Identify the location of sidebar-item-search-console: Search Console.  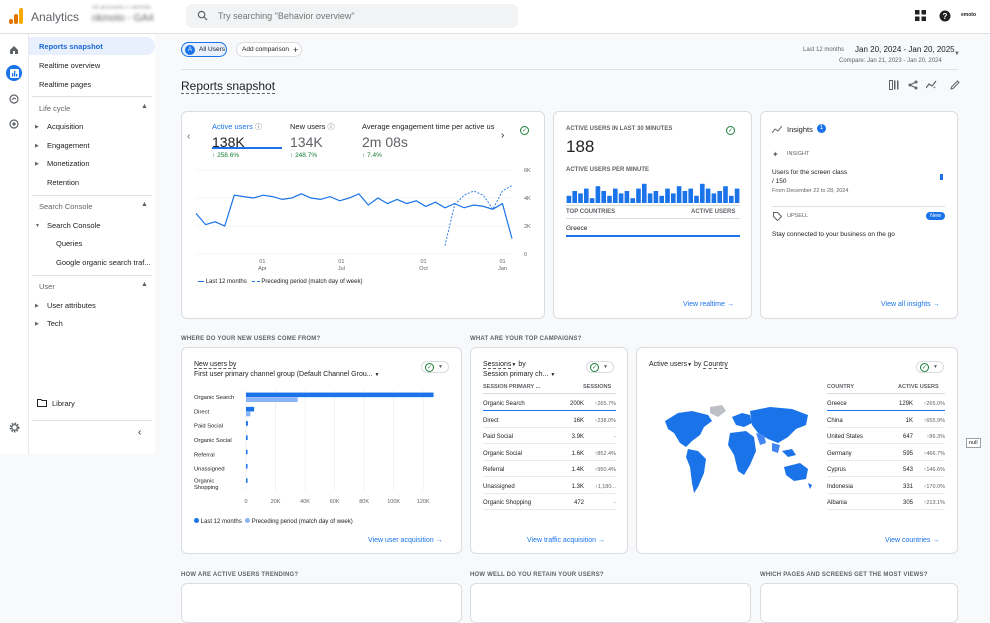
(73, 225).